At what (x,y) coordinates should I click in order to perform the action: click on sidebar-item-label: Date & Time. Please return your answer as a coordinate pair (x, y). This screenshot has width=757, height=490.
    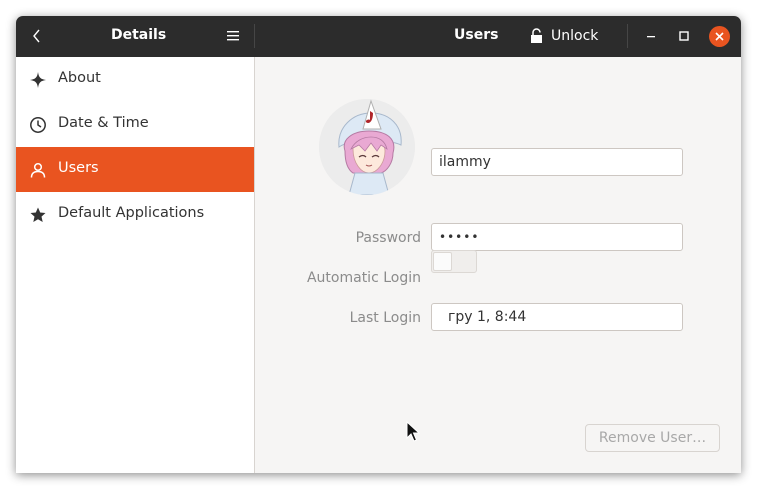
    Looking at the image, I should click on (103, 123).